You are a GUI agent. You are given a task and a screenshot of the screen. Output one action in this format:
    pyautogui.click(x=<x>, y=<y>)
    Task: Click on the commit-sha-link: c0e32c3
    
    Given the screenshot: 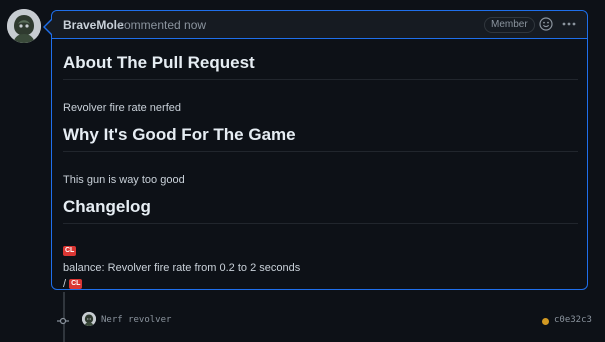 What is the action you would take?
    pyautogui.click(x=573, y=320)
    